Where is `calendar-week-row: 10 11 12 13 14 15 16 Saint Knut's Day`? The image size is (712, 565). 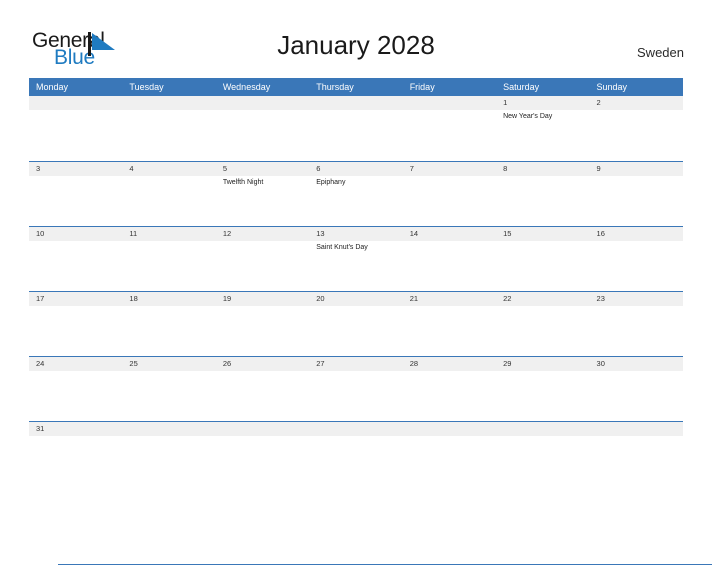
calendar-week-row: 10 11 12 13 14 15 16 Saint Knut's Day is located at coordinates (356, 259).